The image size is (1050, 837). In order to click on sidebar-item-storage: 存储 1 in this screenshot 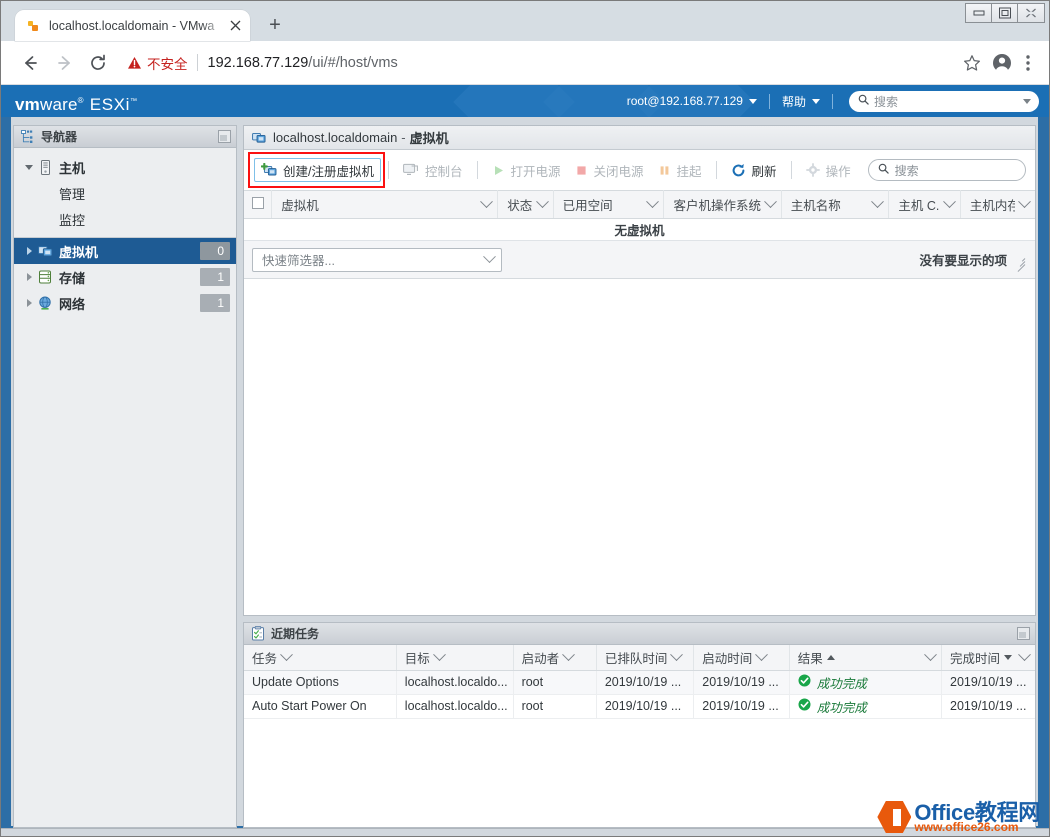, I will do `click(125, 277)`.